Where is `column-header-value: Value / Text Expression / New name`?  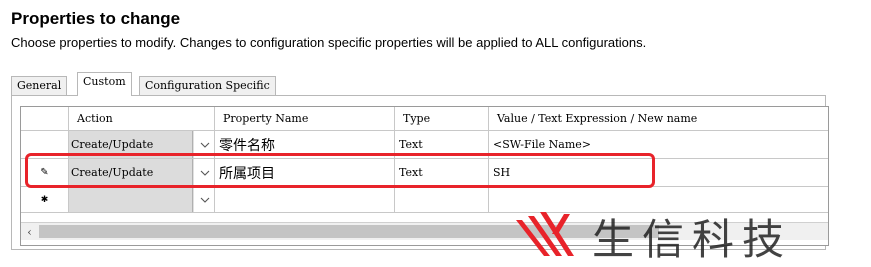
column-header-value: Value / Text Expression / New name is located at coordinates (658, 118).